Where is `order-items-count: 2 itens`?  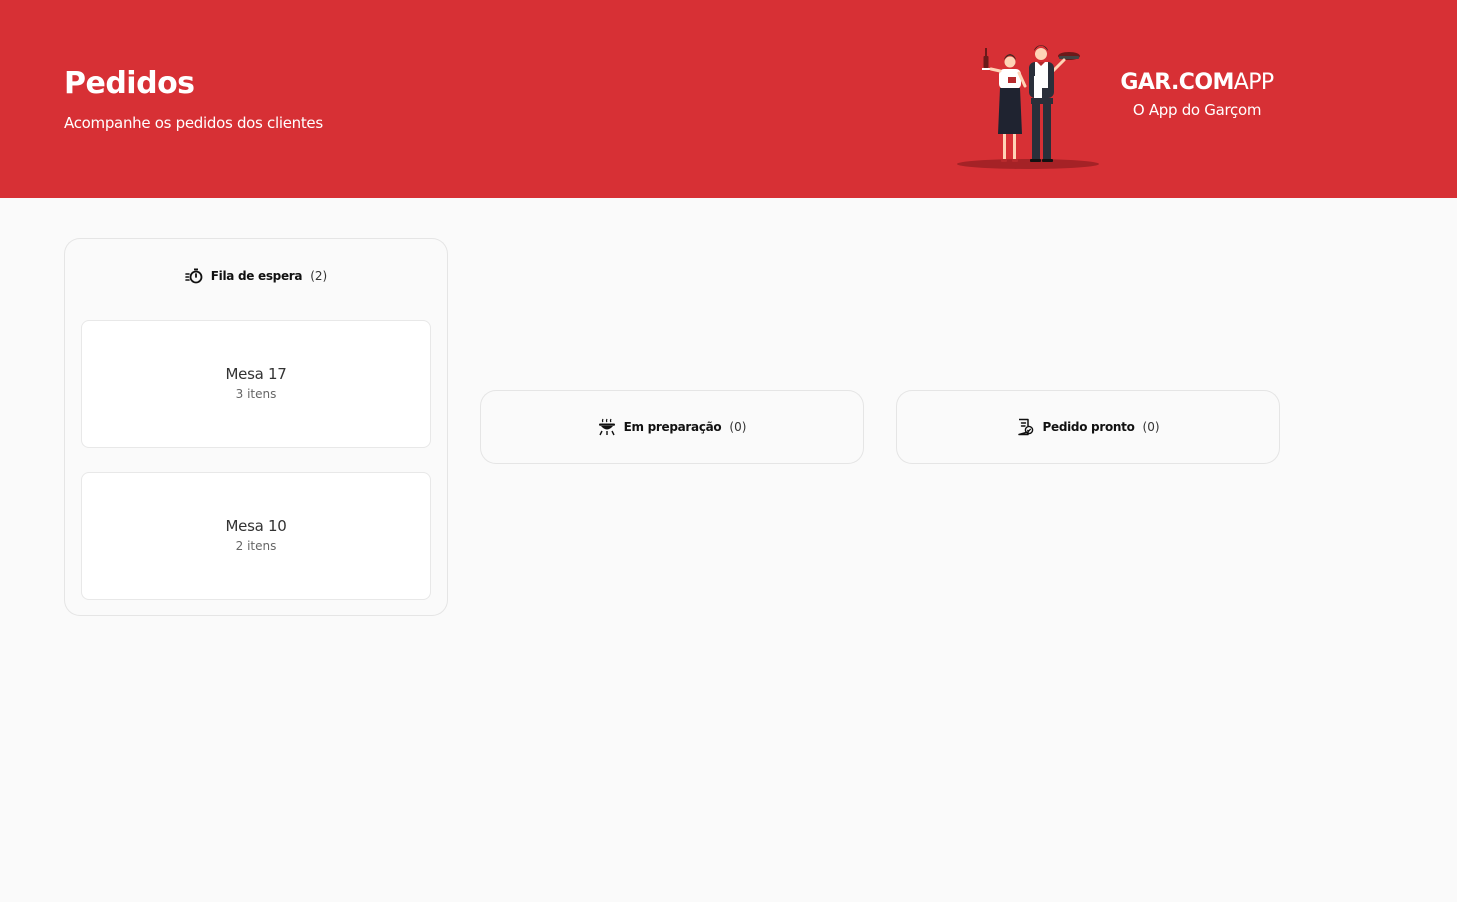 order-items-count: 2 itens is located at coordinates (256, 546).